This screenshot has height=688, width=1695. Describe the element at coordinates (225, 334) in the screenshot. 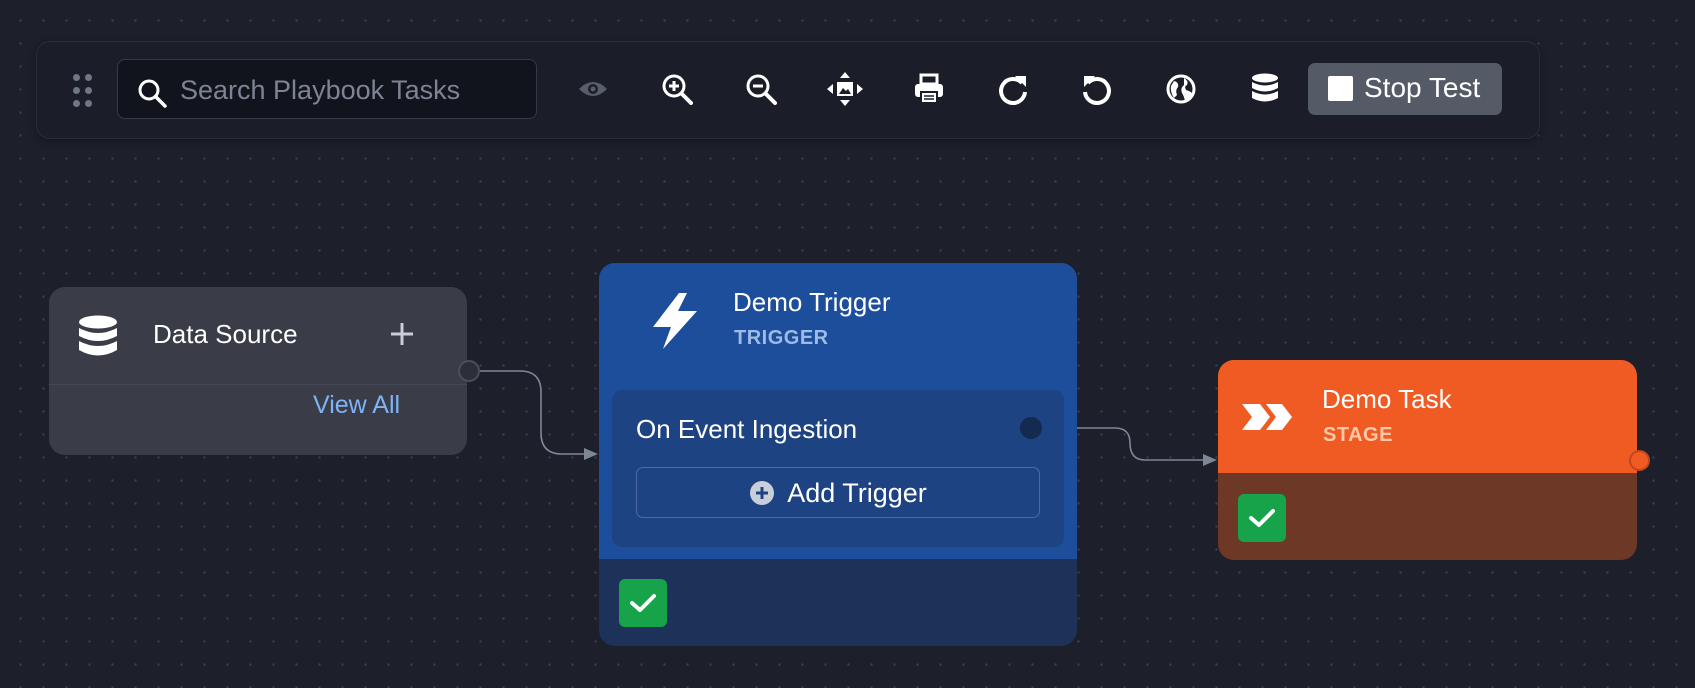

I see `data-source-title: Data Source` at that location.